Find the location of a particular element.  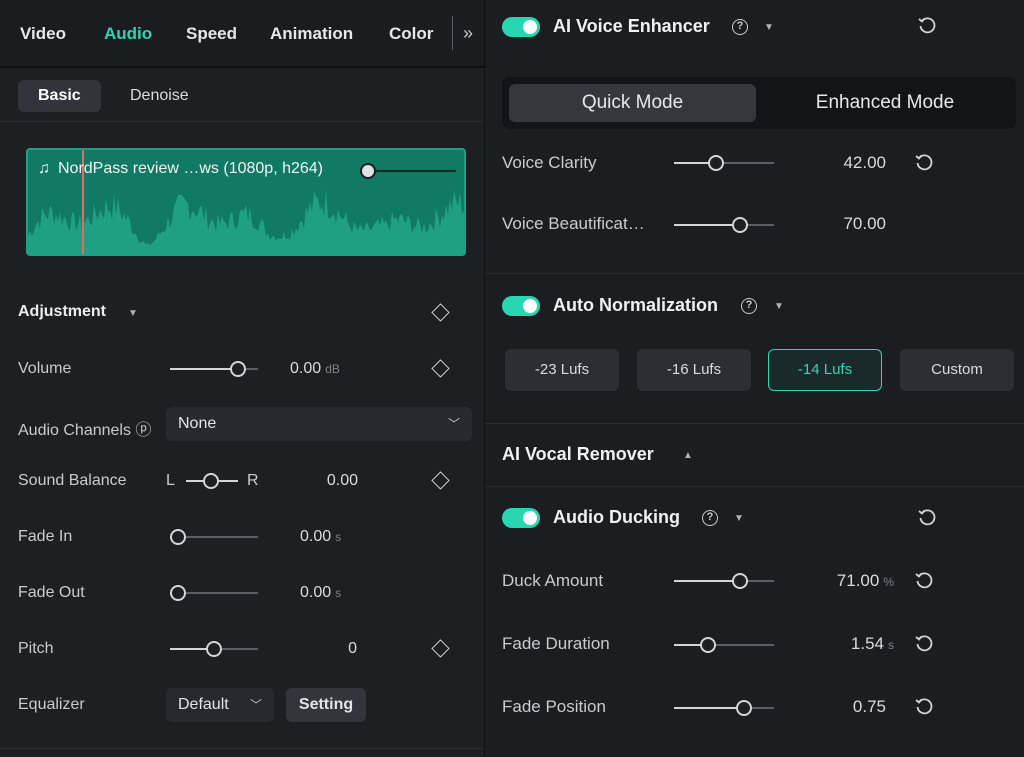

voice-clarity-label: Voice Clarity is located at coordinates (549, 162).